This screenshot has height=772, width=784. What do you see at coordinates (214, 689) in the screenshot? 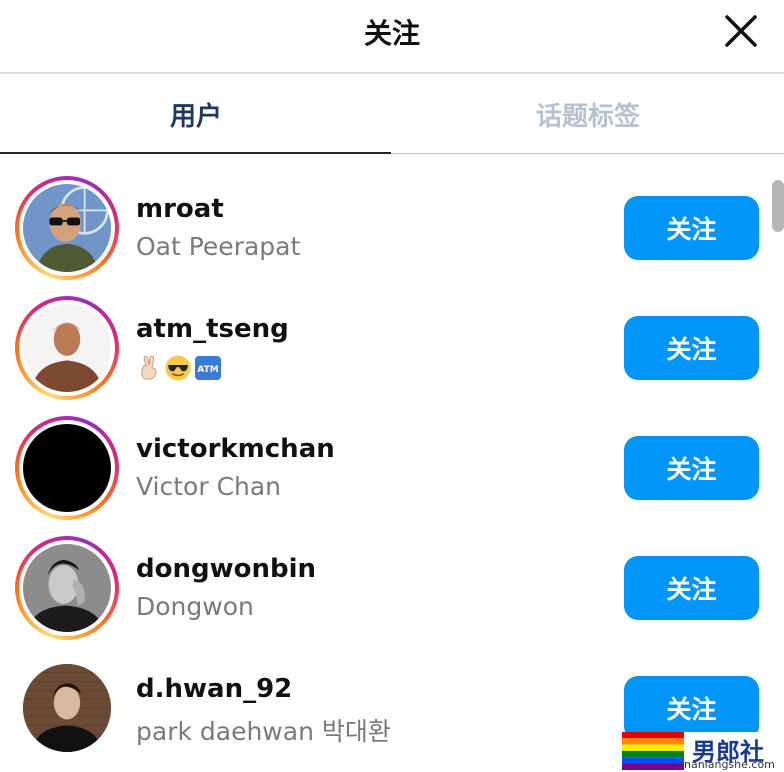
I see `username: d.hwan_92` at bounding box center [214, 689].